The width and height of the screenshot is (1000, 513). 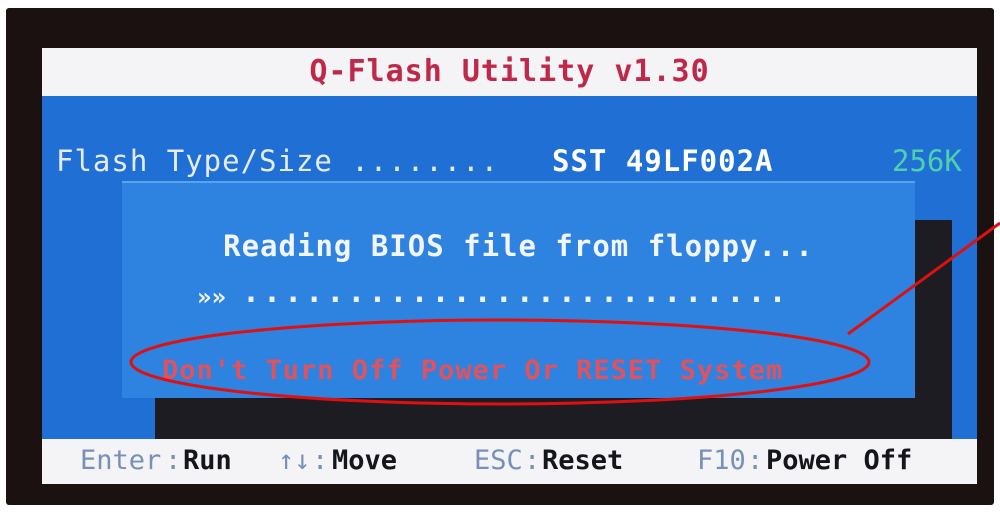 I want to click on app-title: Q-Flash Utility v1.30, so click(x=509, y=71).